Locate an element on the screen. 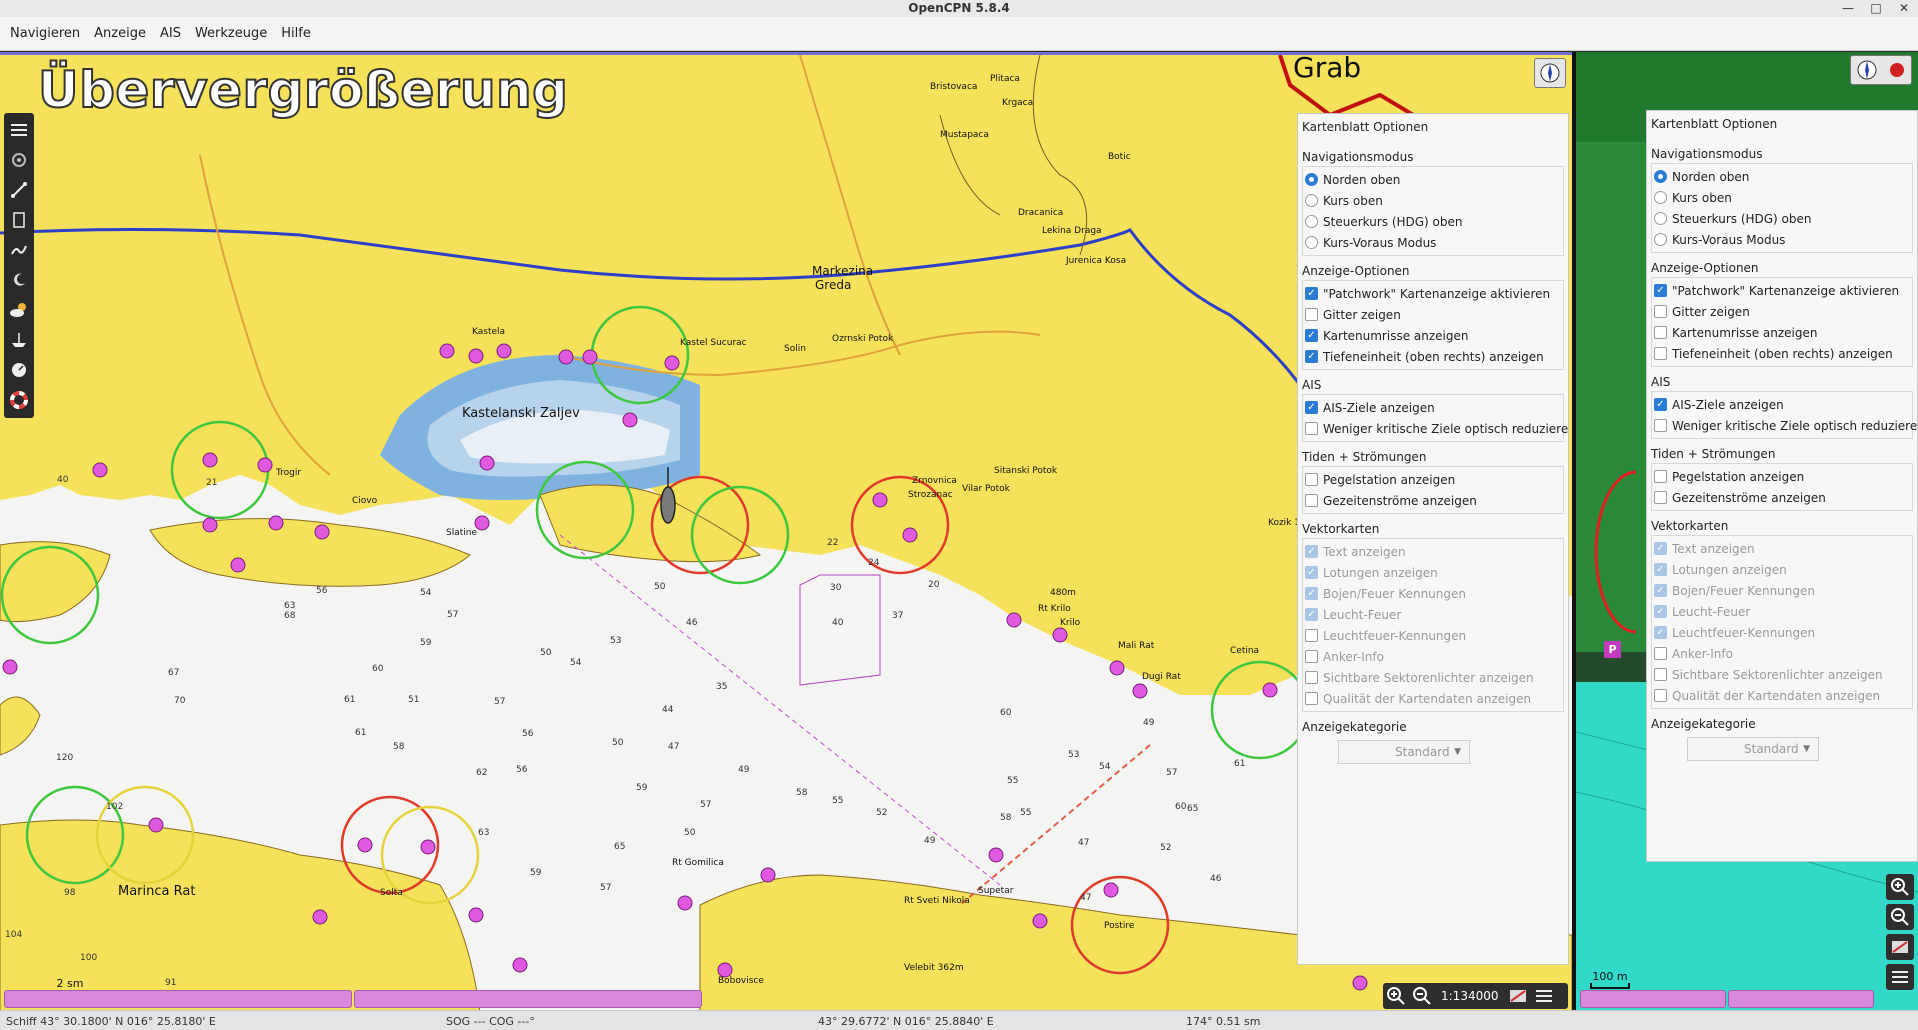  menu-toggle-button is located at coordinates (19, 130).